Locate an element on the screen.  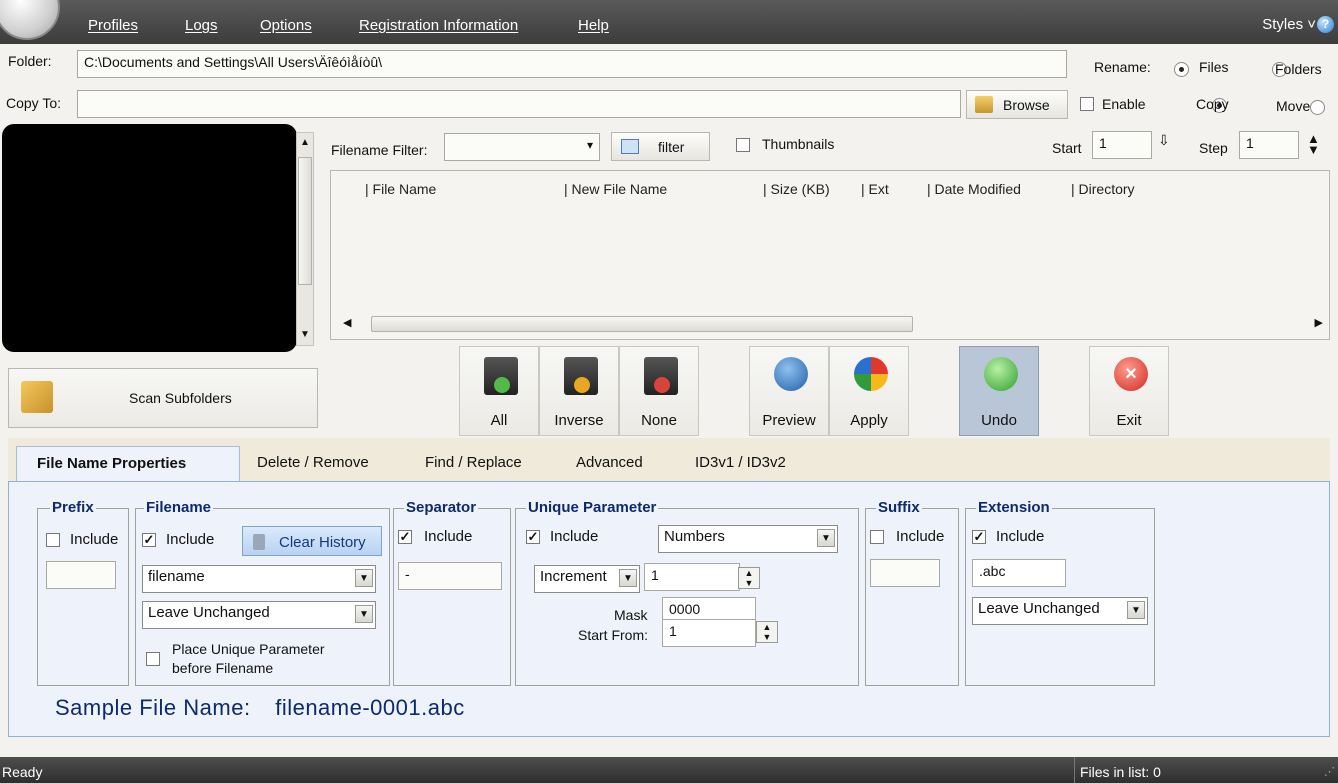
filename-case-combo: Leave Unchanged ▼ is located at coordinates (259, 615).